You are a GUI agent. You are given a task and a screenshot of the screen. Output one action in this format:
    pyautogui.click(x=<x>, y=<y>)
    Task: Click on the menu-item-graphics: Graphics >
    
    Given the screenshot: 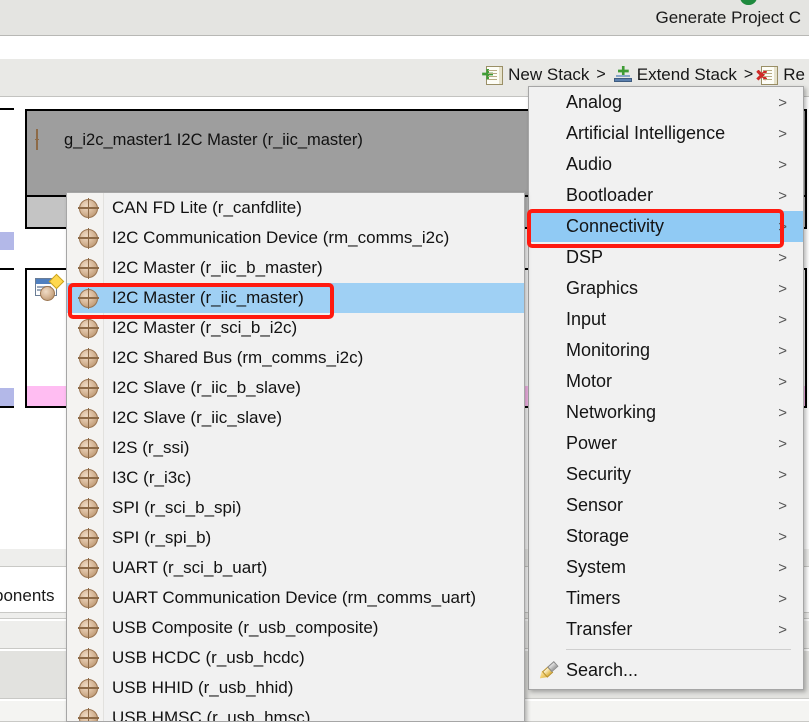 What is the action you would take?
    pyautogui.click(x=666, y=288)
    